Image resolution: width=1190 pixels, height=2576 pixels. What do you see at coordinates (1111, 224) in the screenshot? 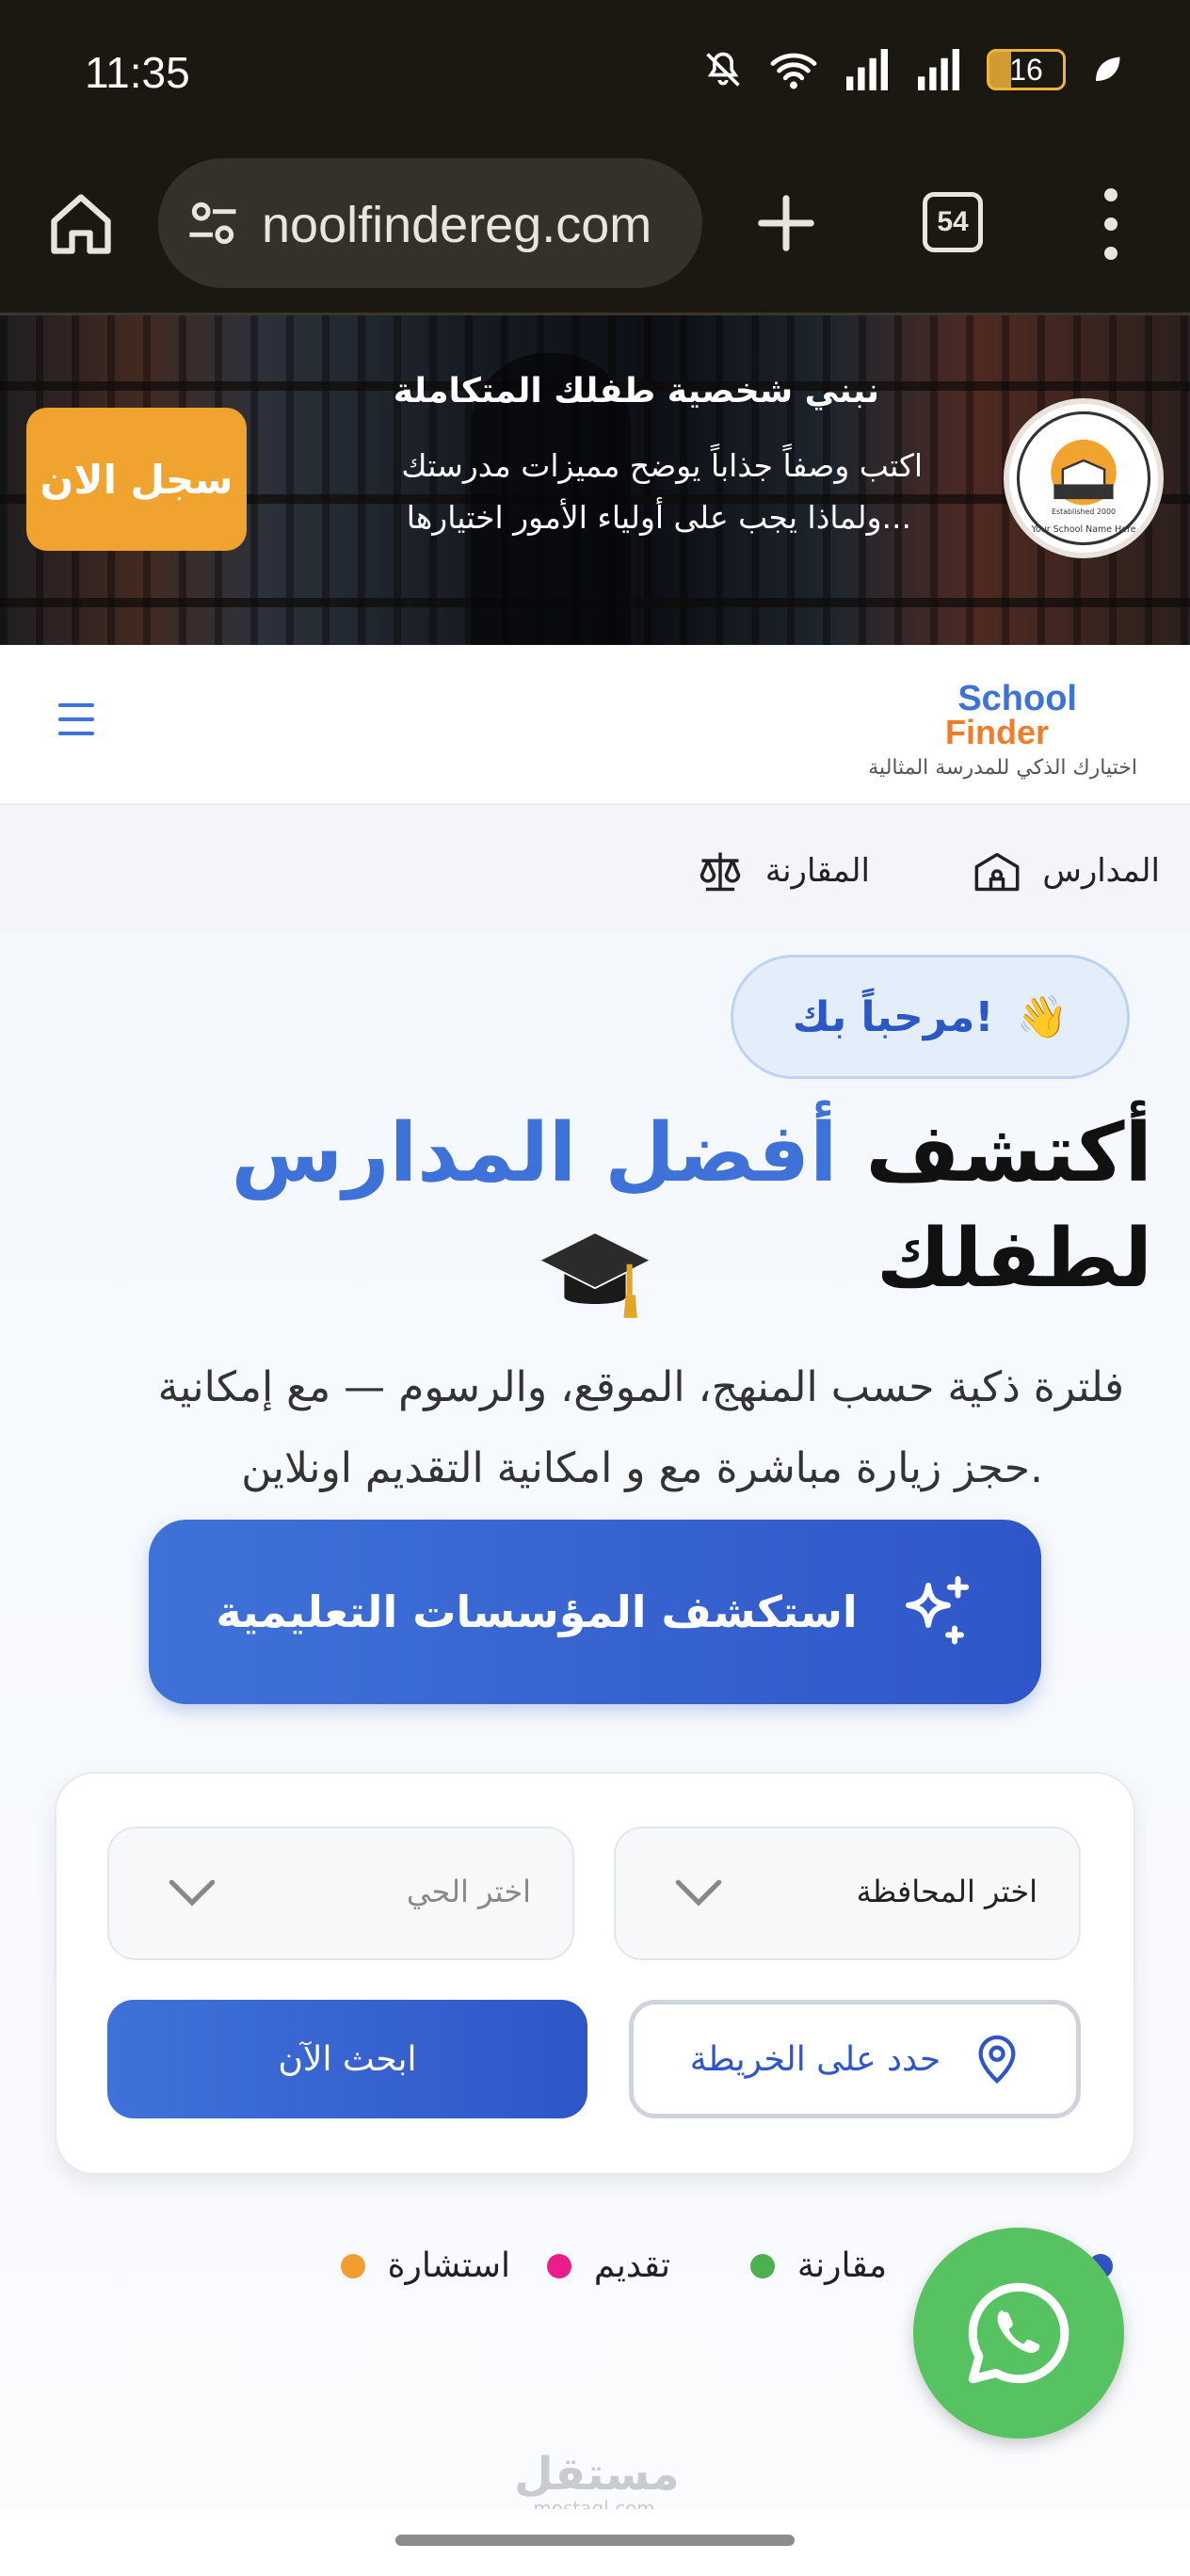
I see `more-menu-icon` at bounding box center [1111, 224].